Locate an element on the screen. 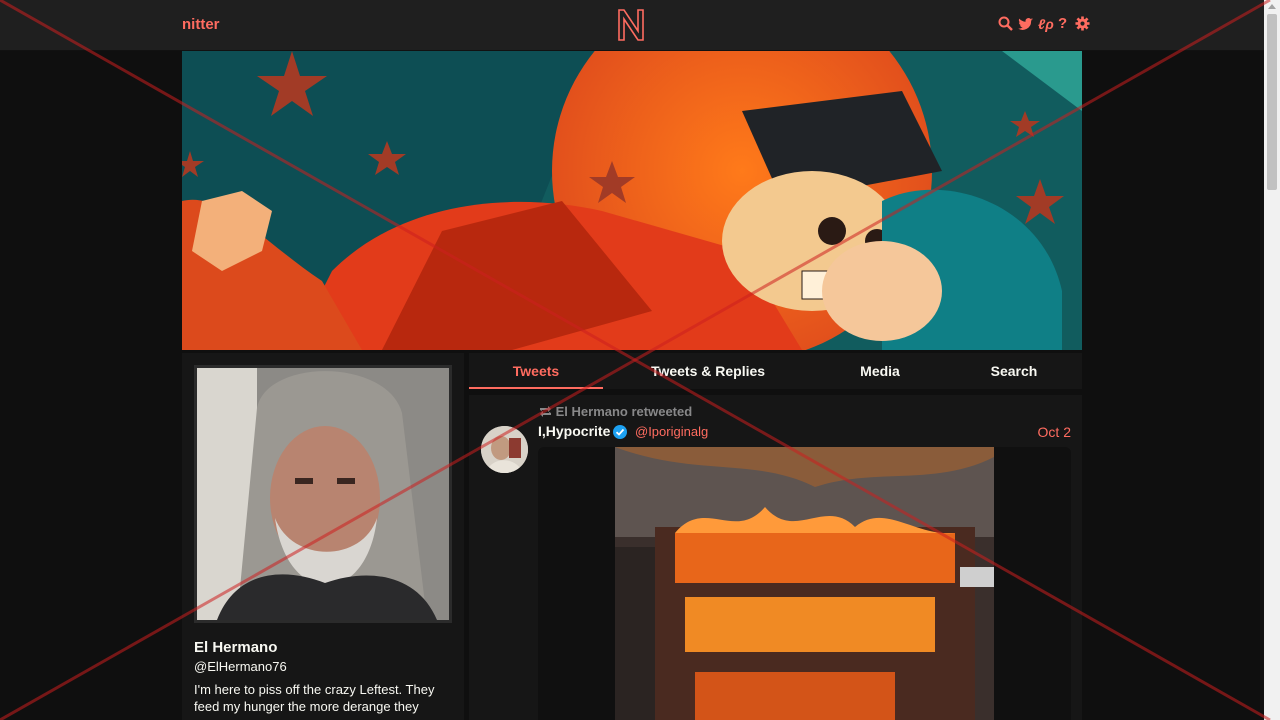 Image resolution: width=1280 pixels, height=720 pixels. tweet-fullname: I,Hypocrite is located at coordinates (574, 431).